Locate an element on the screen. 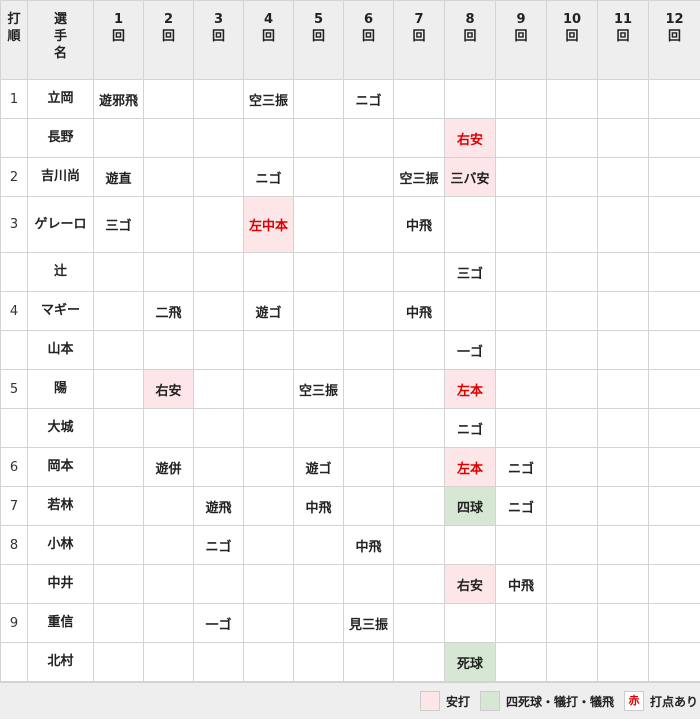 This screenshot has height=719, width=700. player-row: 北村 死球 is located at coordinates (350, 662).